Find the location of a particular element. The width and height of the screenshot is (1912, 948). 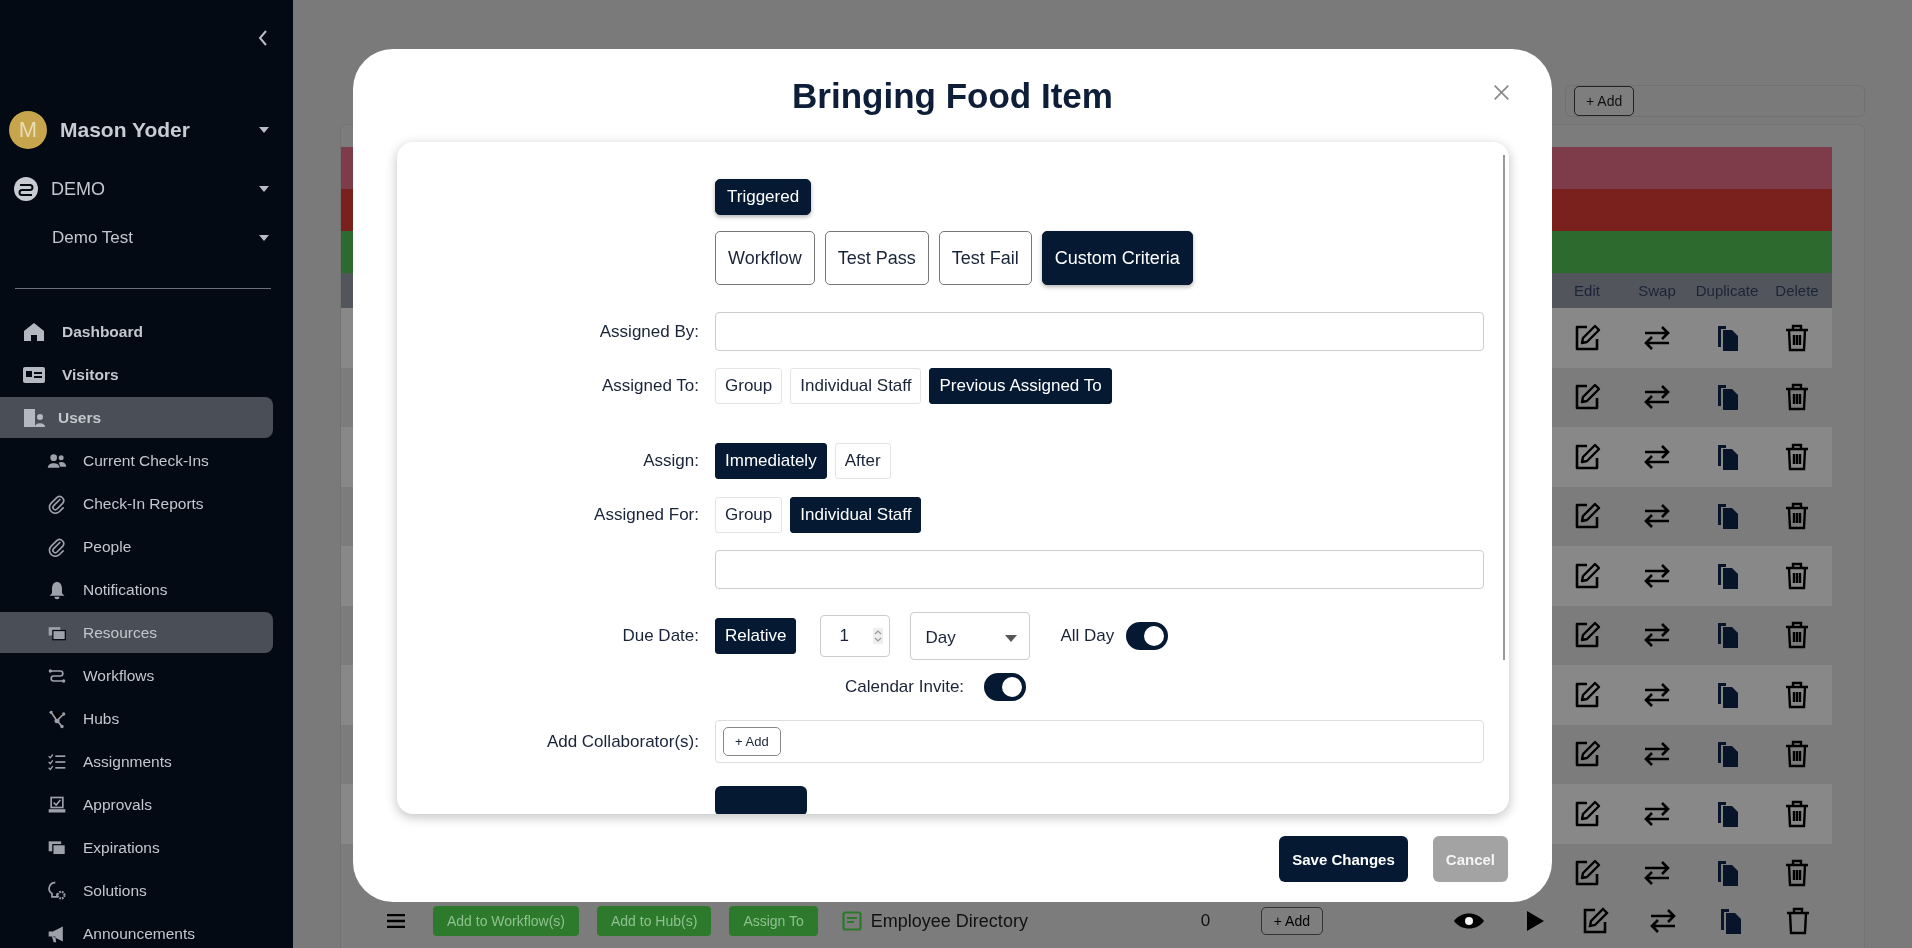

bell-icon is located at coordinates (57, 589).